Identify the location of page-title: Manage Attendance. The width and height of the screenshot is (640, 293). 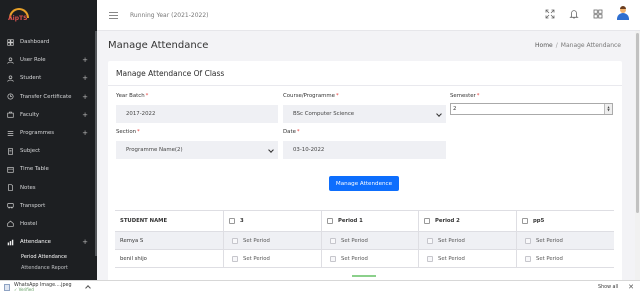
(158, 45).